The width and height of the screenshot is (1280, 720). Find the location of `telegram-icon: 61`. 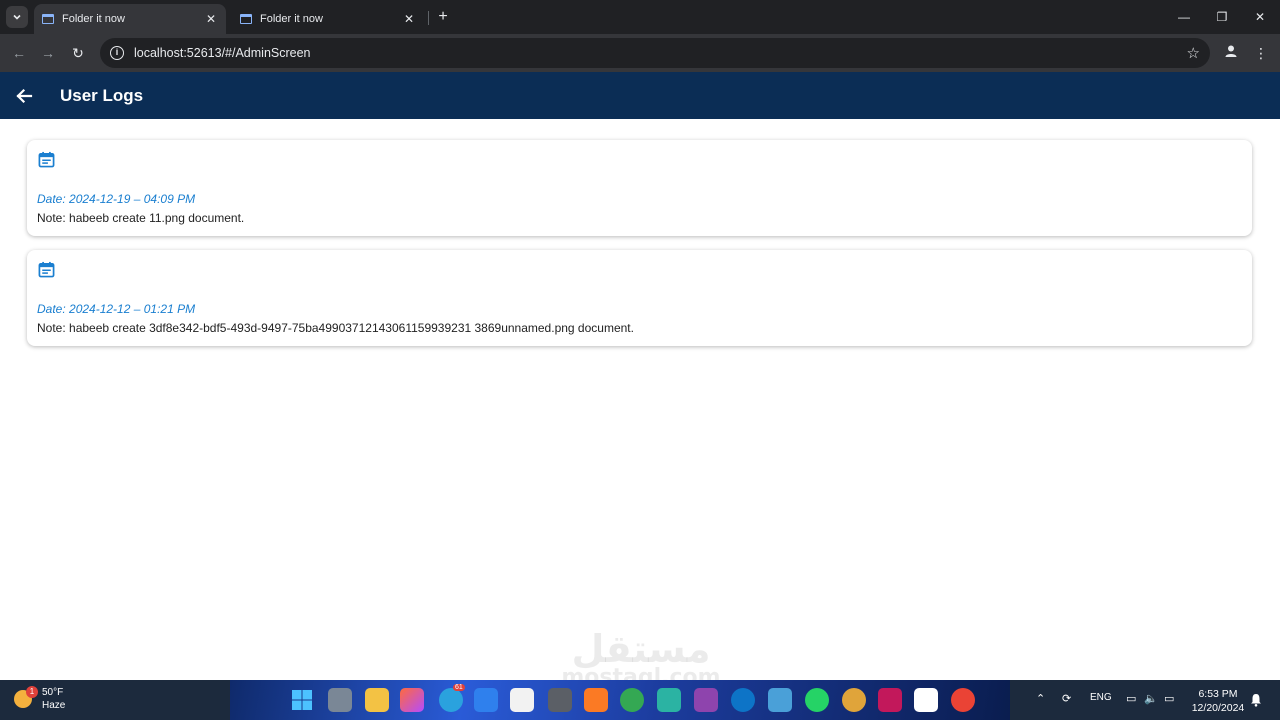

telegram-icon: 61 is located at coordinates (452, 698).